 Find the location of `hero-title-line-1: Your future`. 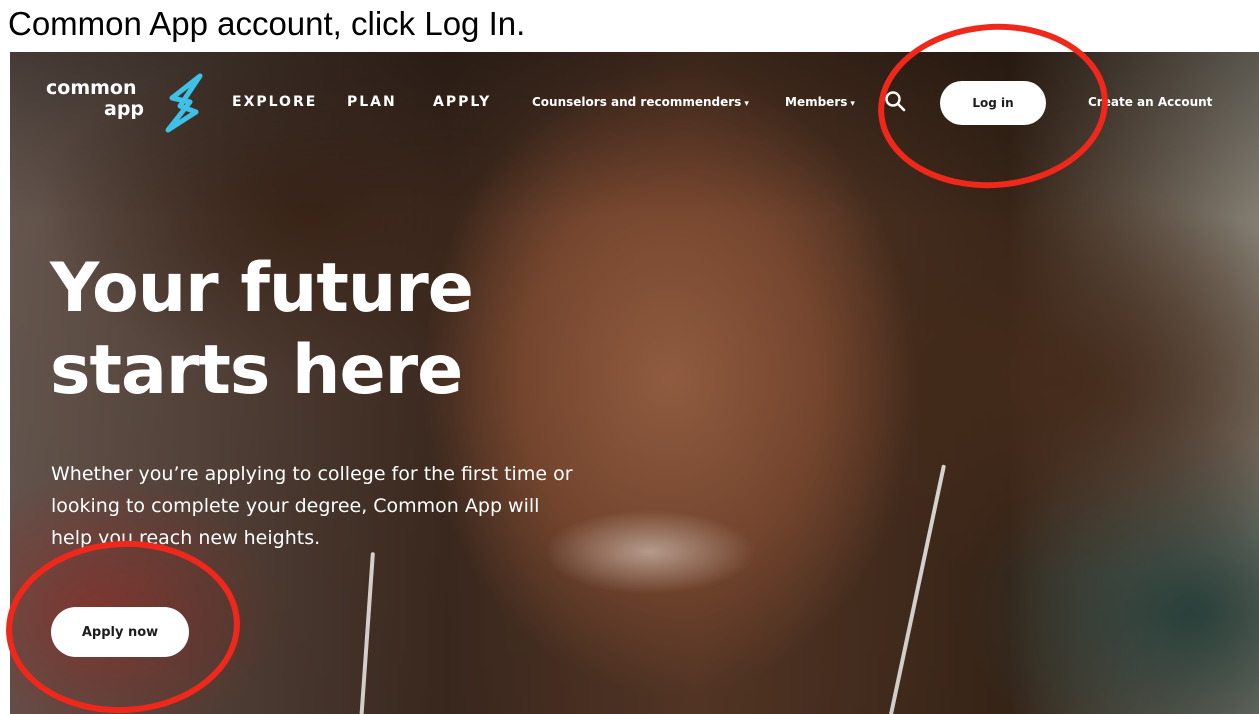

hero-title-line-1: Your future is located at coordinates (262, 288).